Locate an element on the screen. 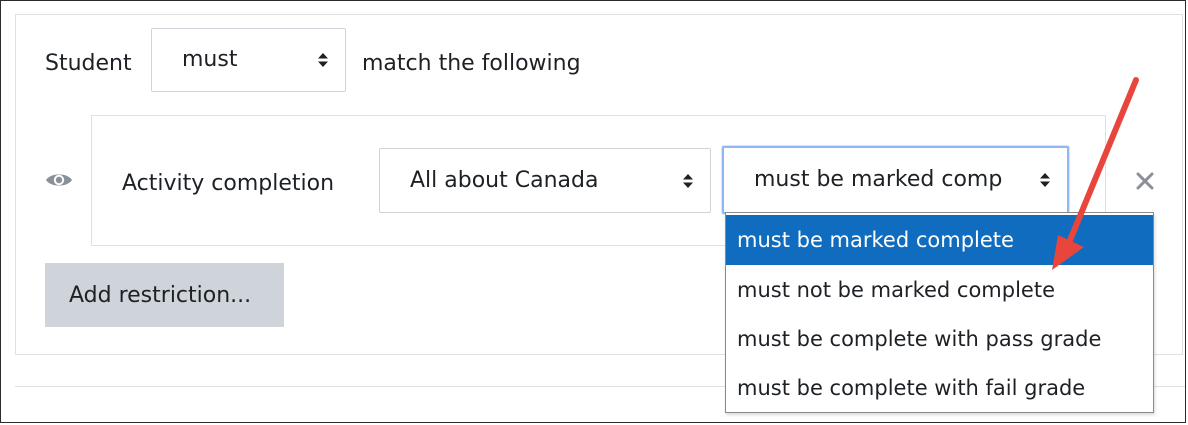 This screenshot has width=1188, height=425. rule-suffix-label: match the following is located at coordinates (471, 63).